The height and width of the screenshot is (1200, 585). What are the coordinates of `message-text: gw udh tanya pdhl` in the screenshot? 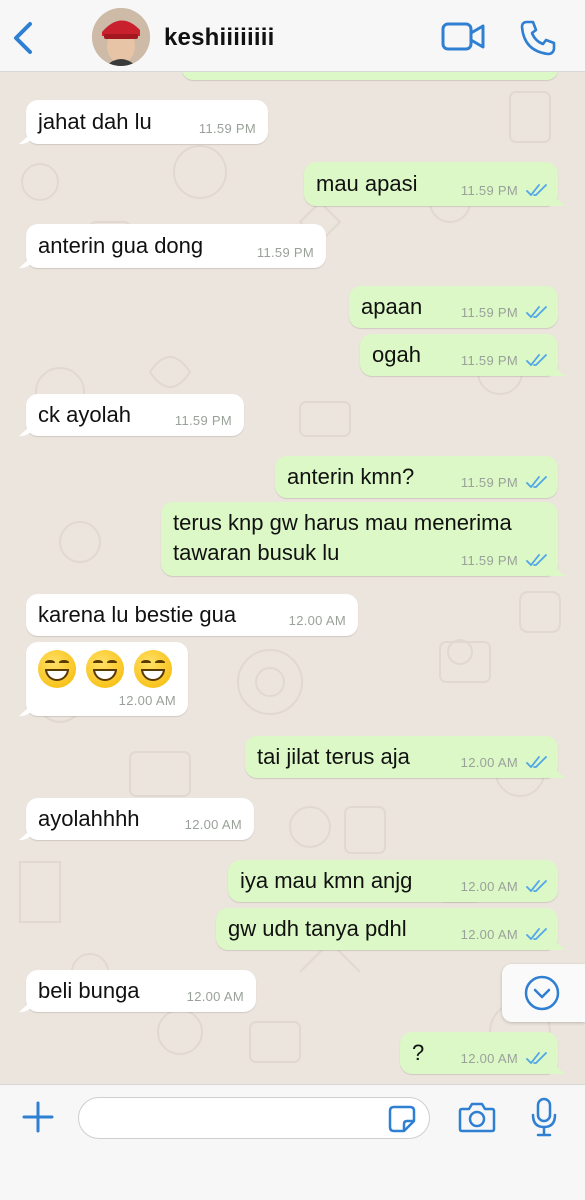 It's located at (317, 928).